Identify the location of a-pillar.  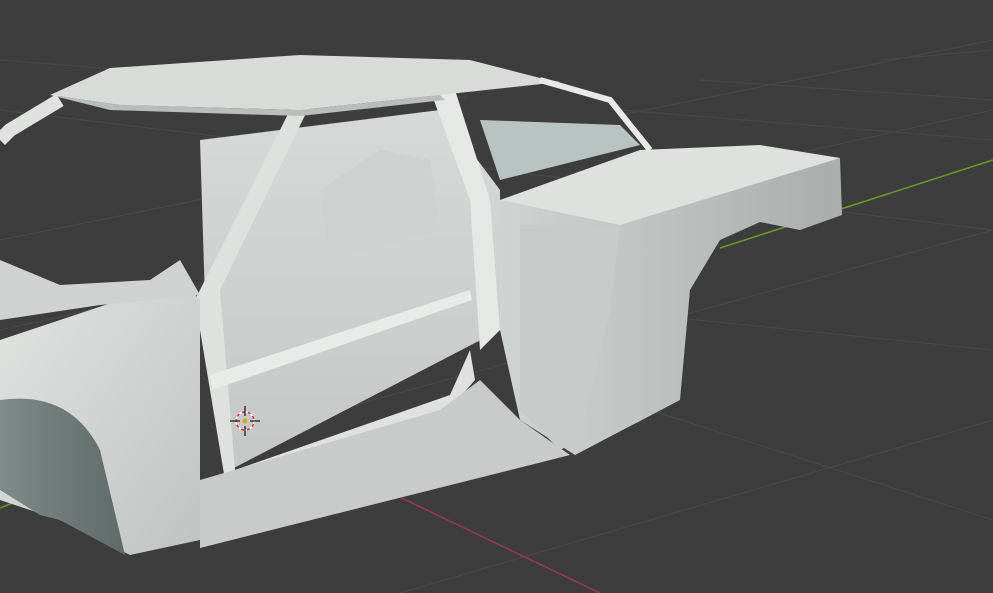
(32, 119).